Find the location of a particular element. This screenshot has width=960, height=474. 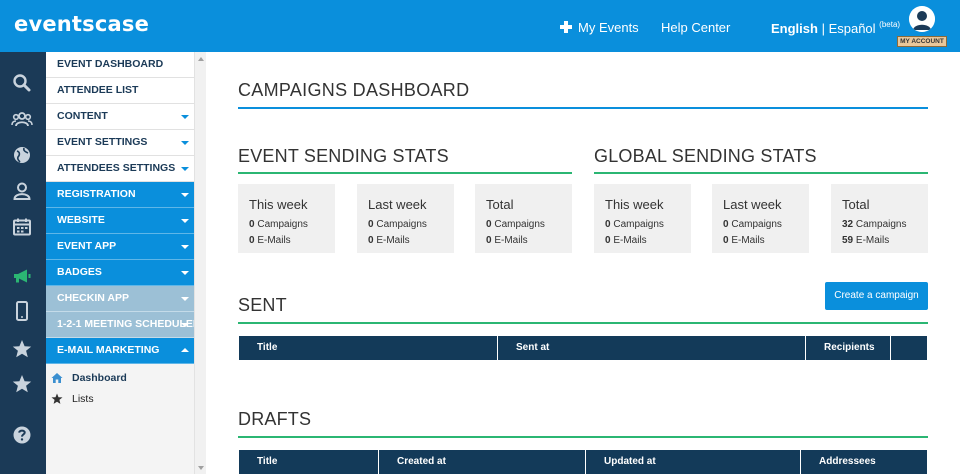

sidebar-item-website: WEBSITE is located at coordinates (120, 221).